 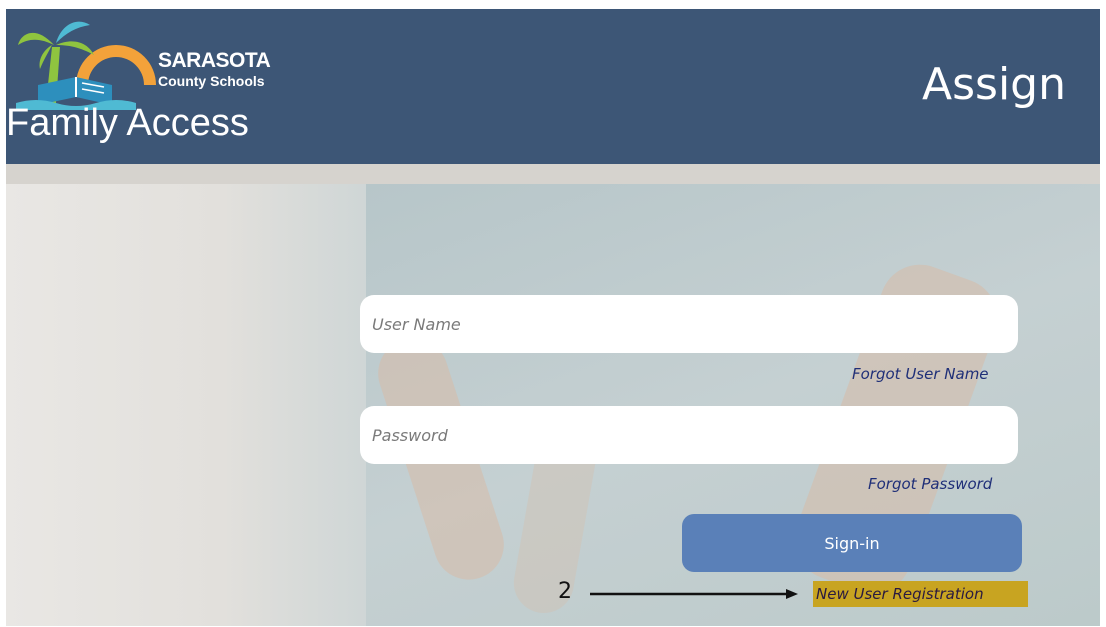 I want to click on forgot-username-link: Forgot User Name, so click(x=920, y=374).